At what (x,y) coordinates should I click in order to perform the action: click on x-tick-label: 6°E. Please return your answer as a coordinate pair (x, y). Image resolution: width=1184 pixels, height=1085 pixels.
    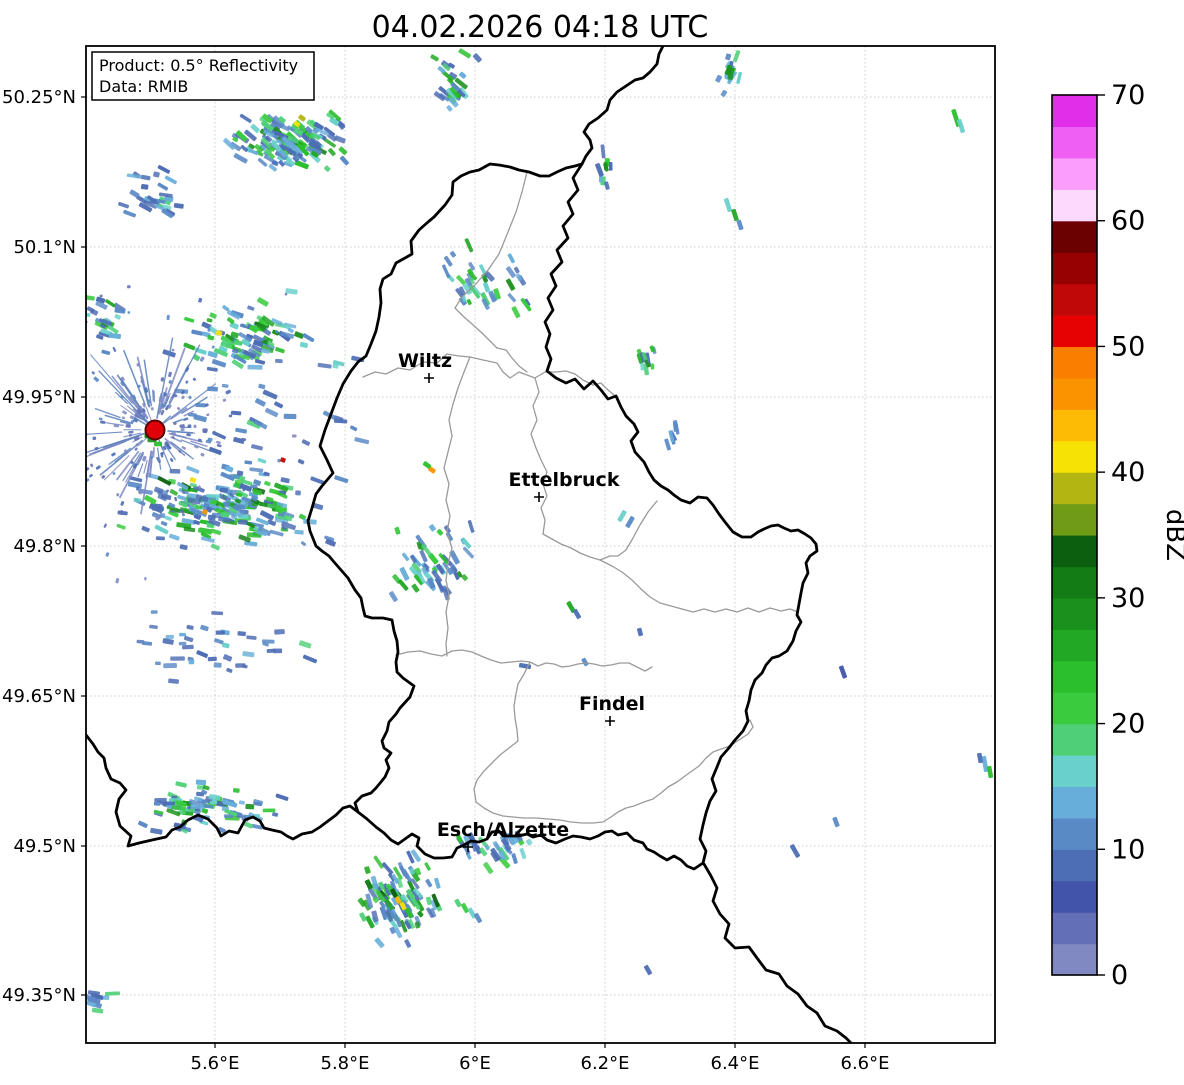
    Looking at the image, I should click on (475, 1063).